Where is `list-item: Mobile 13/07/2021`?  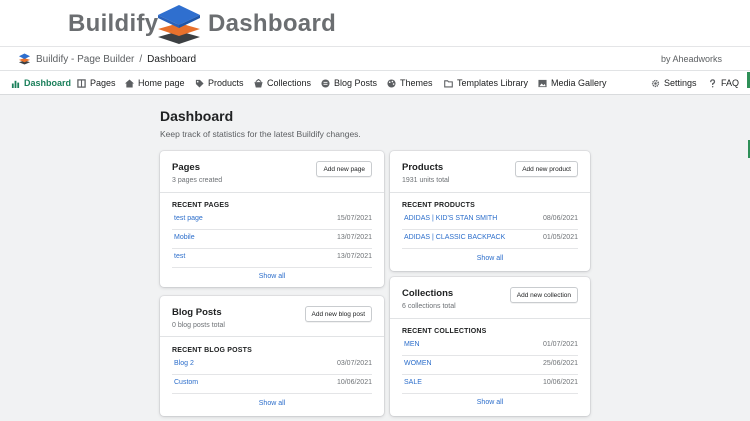 list-item: Mobile 13/07/2021 is located at coordinates (272, 240).